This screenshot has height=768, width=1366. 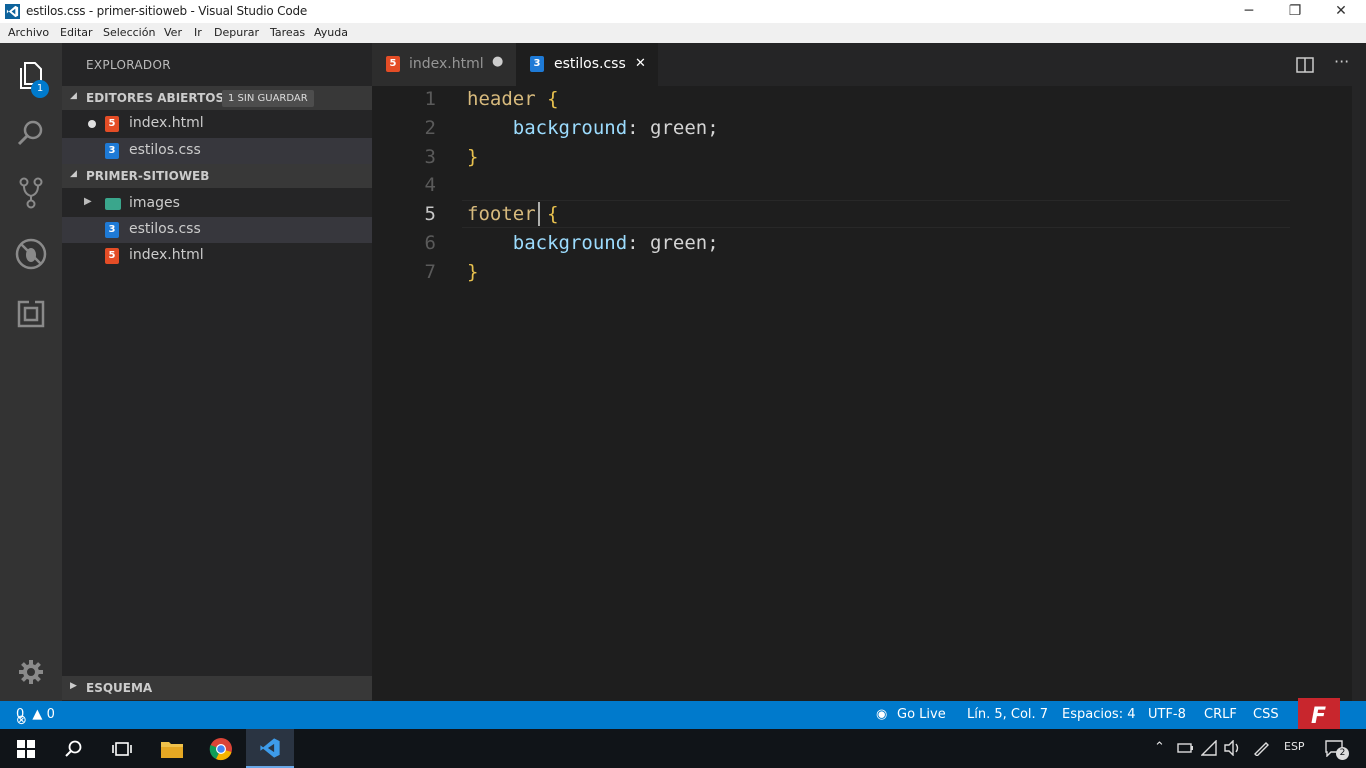 What do you see at coordinates (513, 214) in the screenshot?
I see `code-line: footer {` at bounding box center [513, 214].